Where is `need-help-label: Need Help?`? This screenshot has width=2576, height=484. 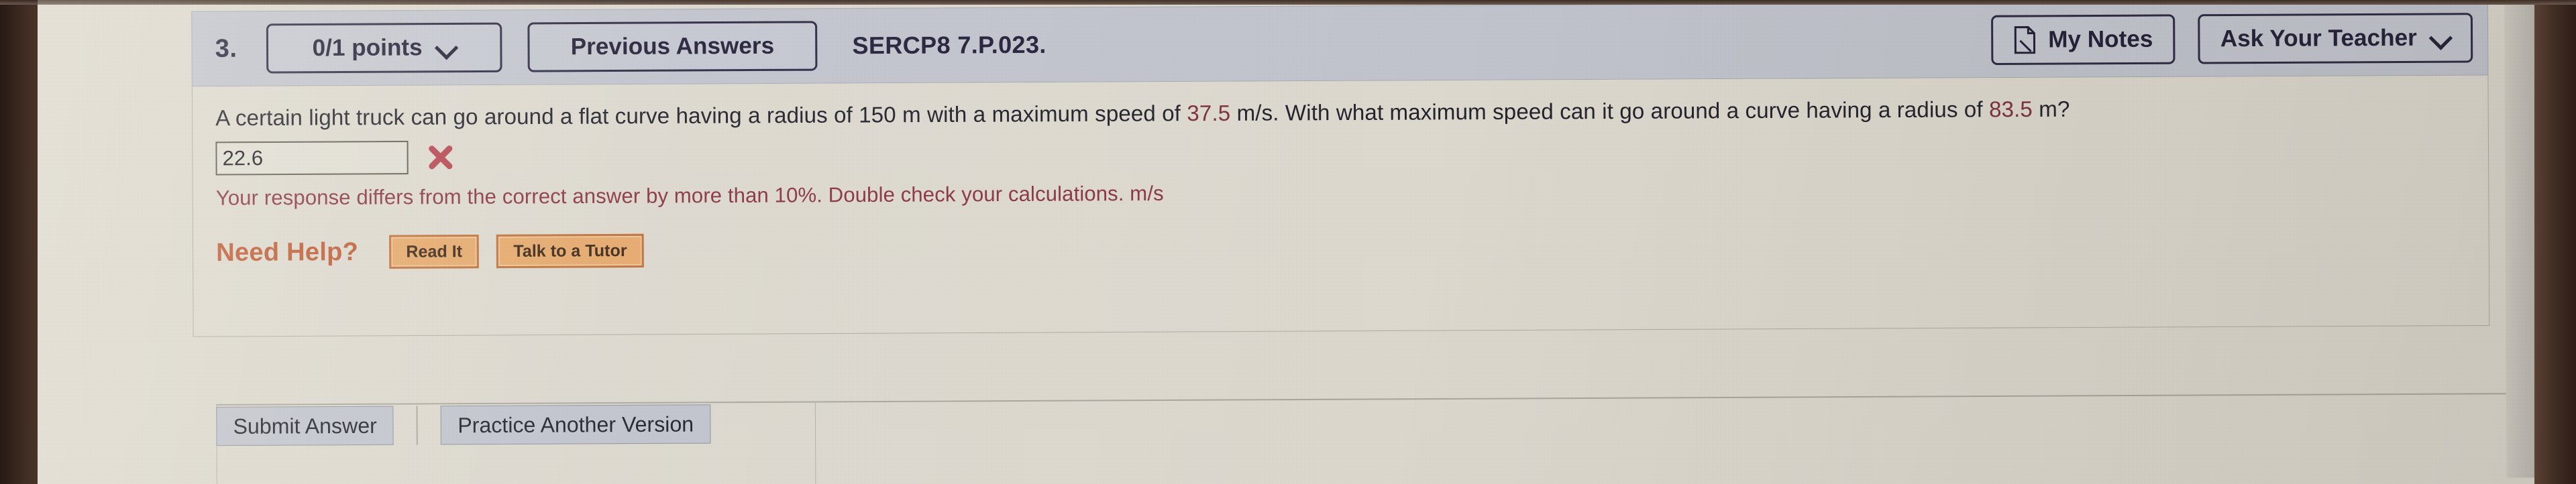 need-help-label: Need Help? is located at coordinates (287, 252).